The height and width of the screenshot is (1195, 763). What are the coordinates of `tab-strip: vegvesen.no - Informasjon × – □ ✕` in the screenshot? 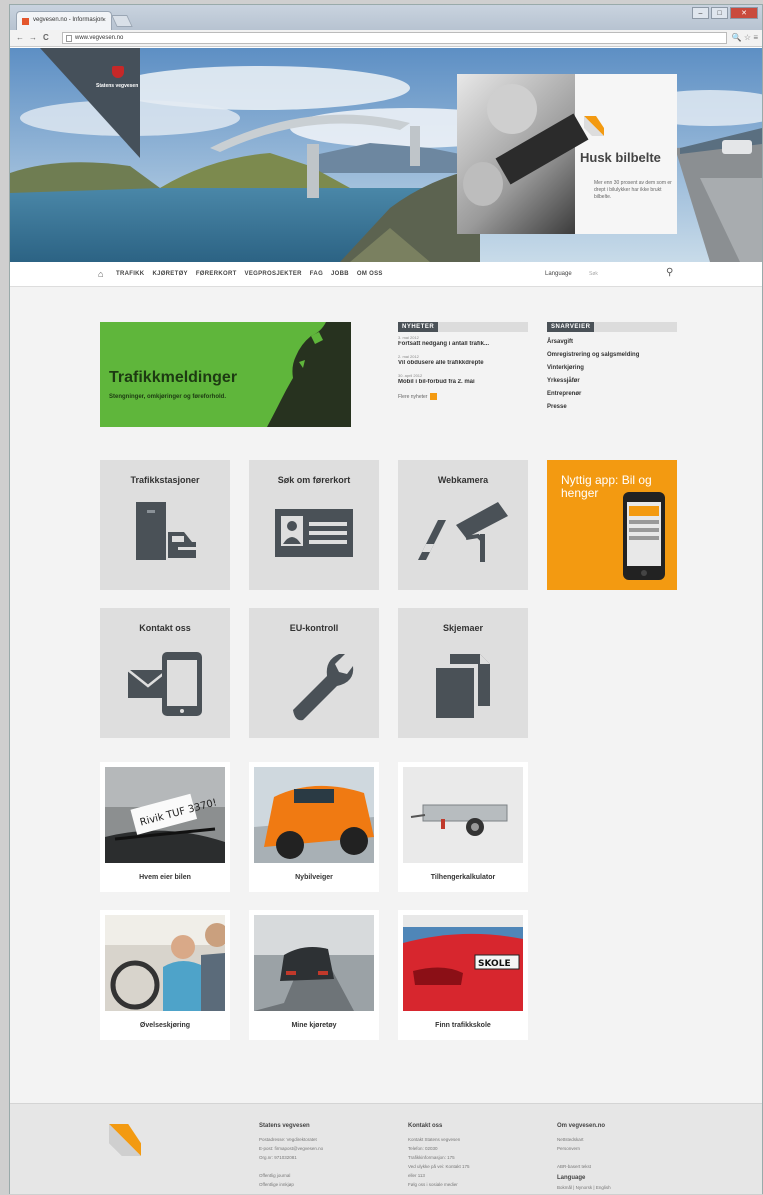 It's located at (386, 17).